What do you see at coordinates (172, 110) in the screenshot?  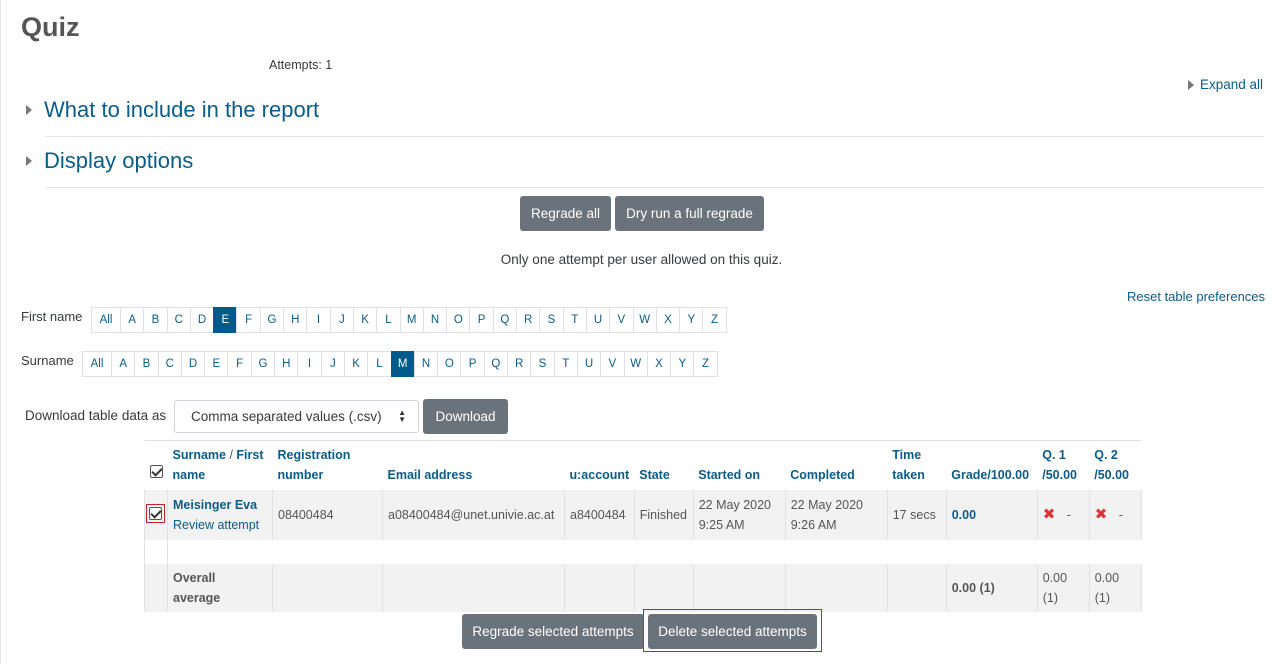 I see `section-what-to-include: What to include in the report` at bounding box center [172, 110].